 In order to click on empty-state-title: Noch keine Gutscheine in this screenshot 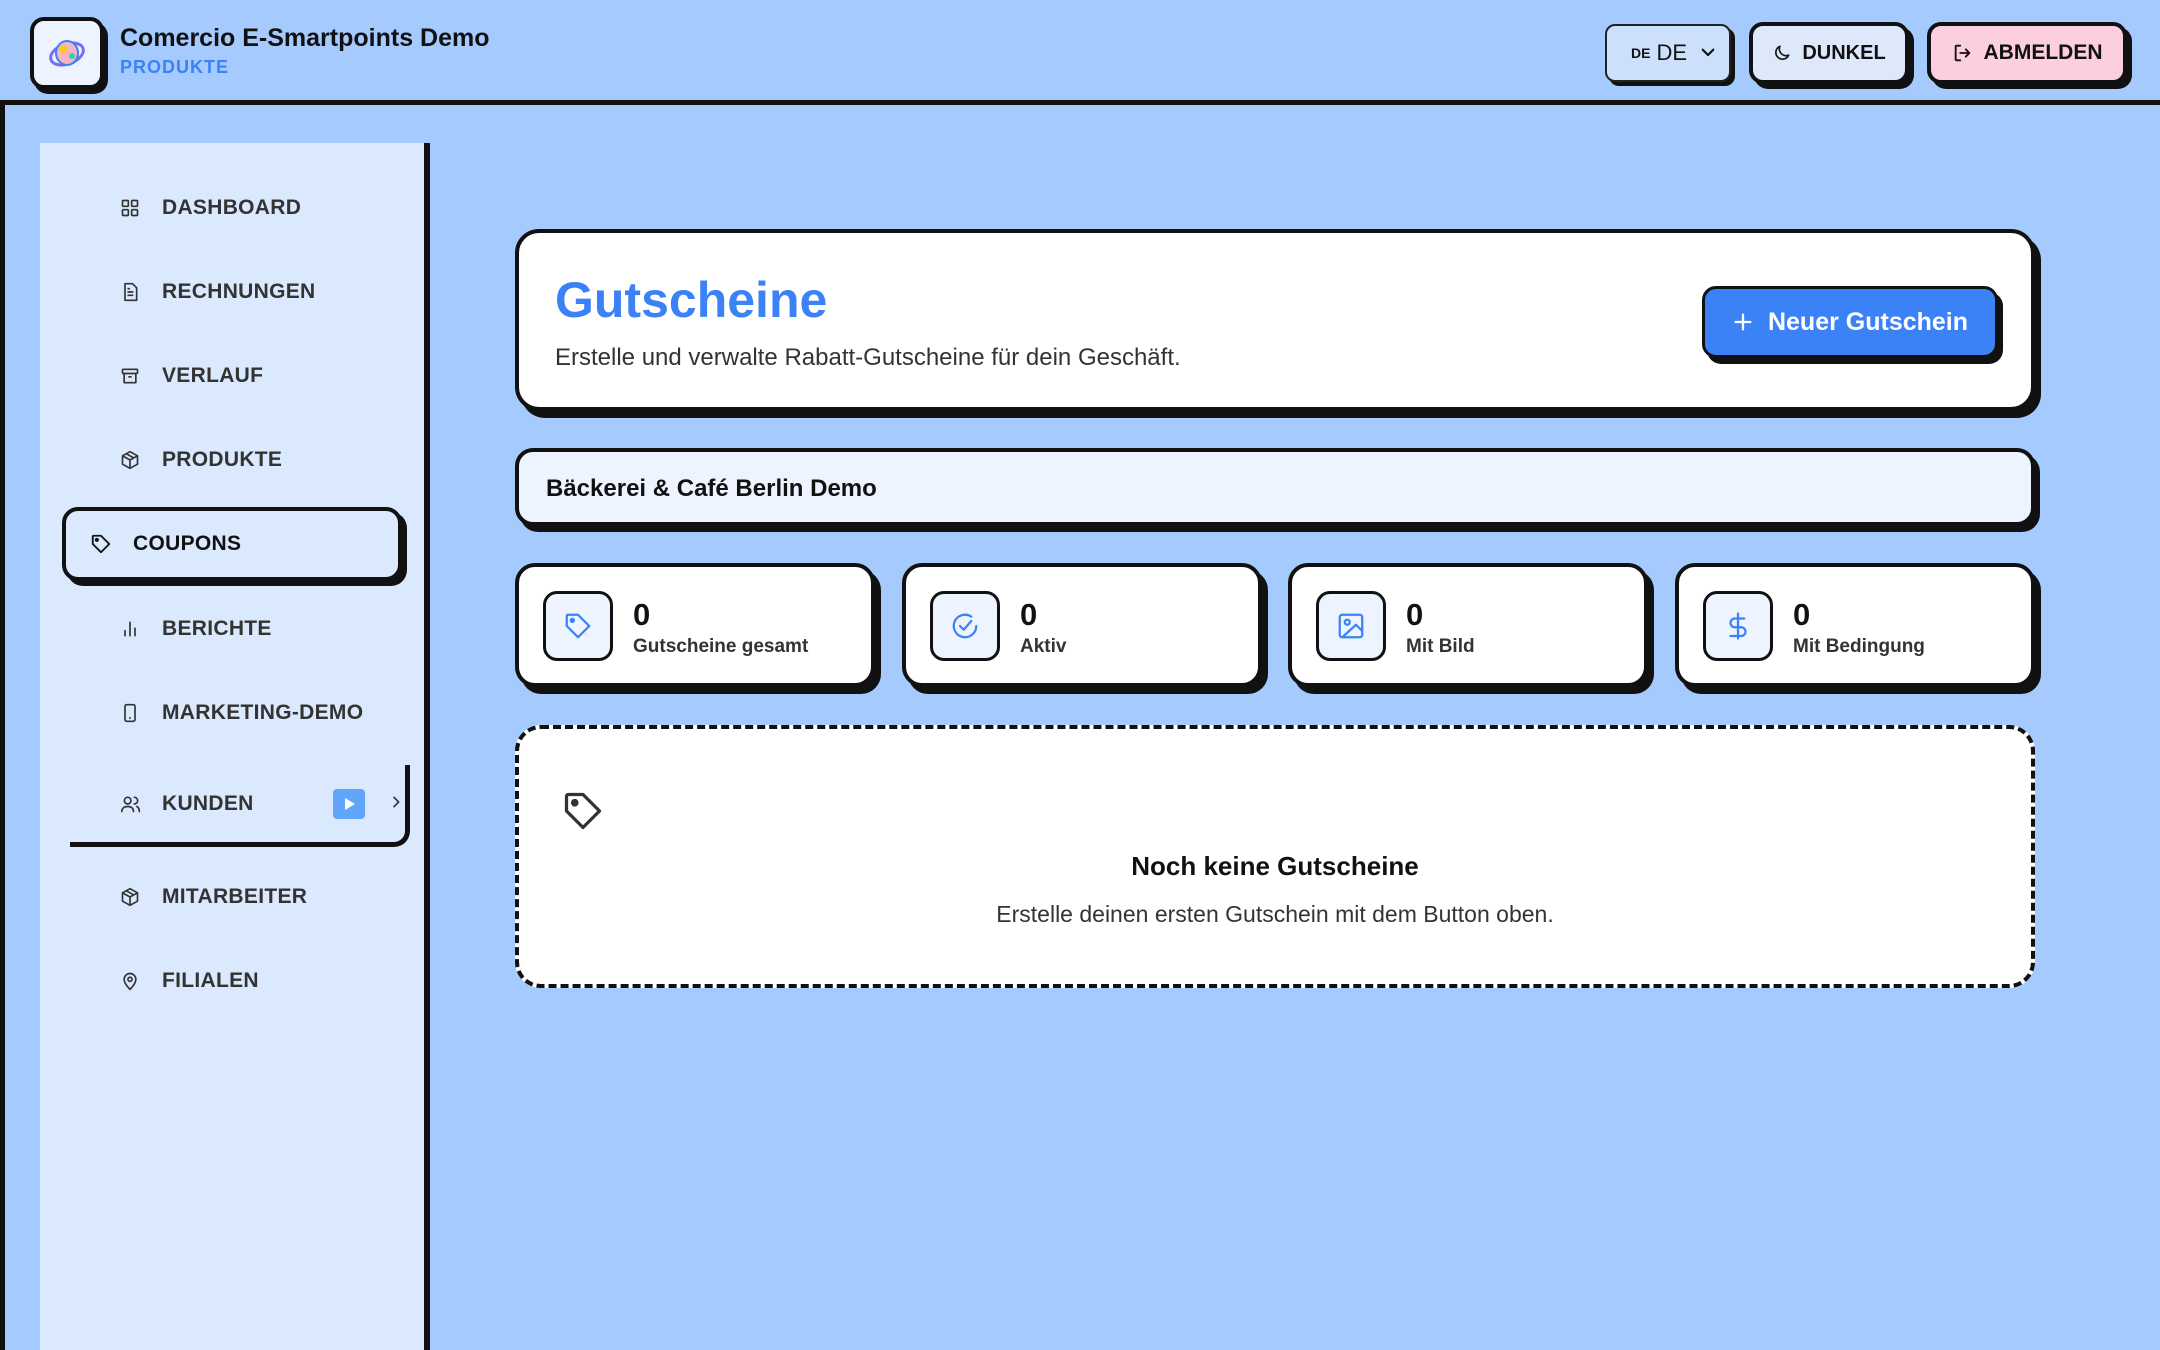, I will do `click(1275, 866)`.